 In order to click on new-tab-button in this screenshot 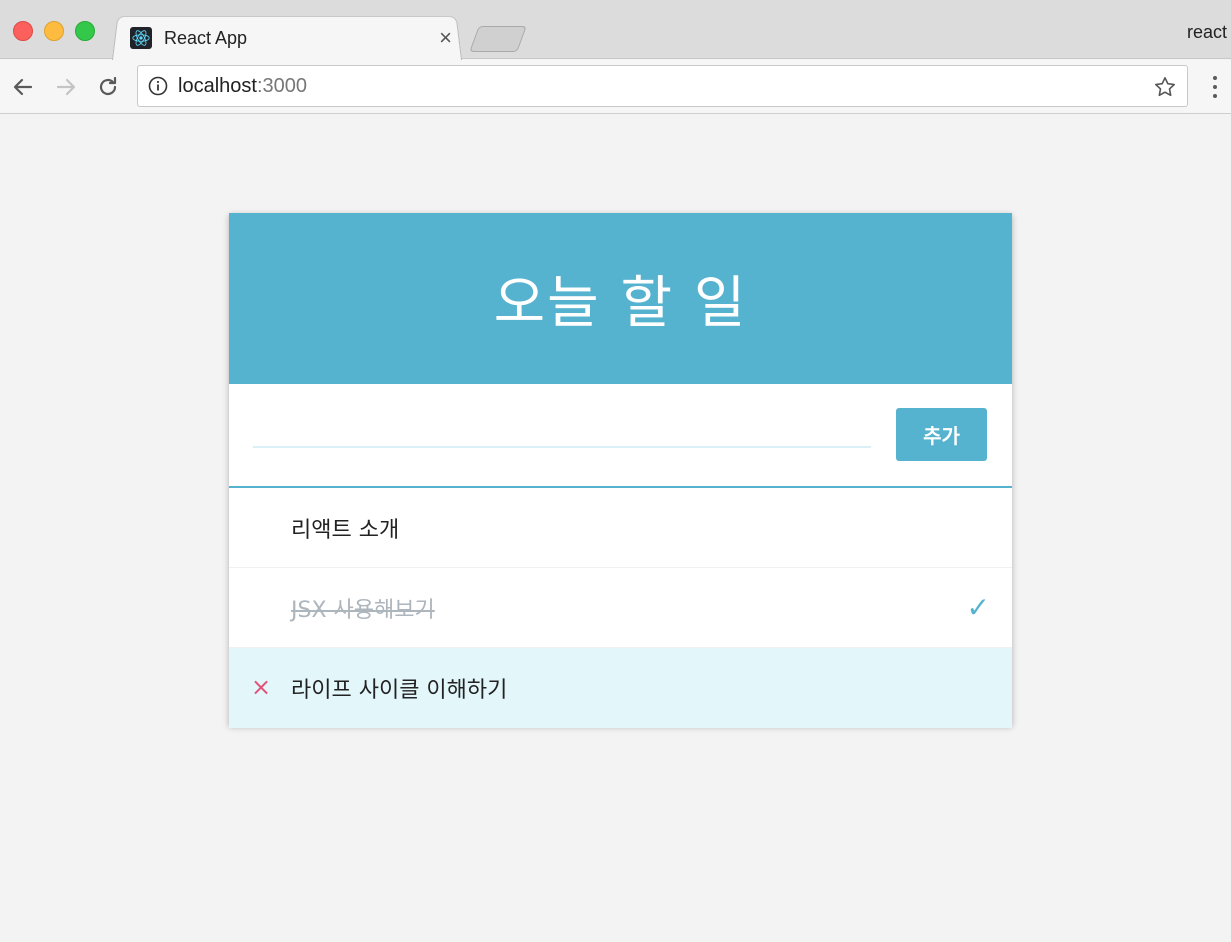, I will do `click(498, 39)`.